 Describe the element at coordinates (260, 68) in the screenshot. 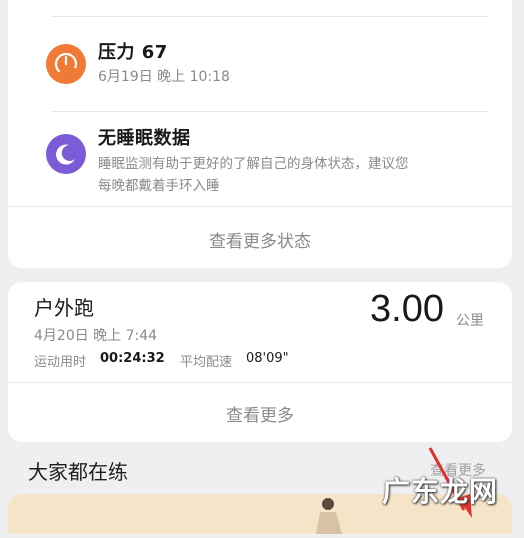

I see `stress-row: 压力 67 6月19日 晚上 10:18` at that location.